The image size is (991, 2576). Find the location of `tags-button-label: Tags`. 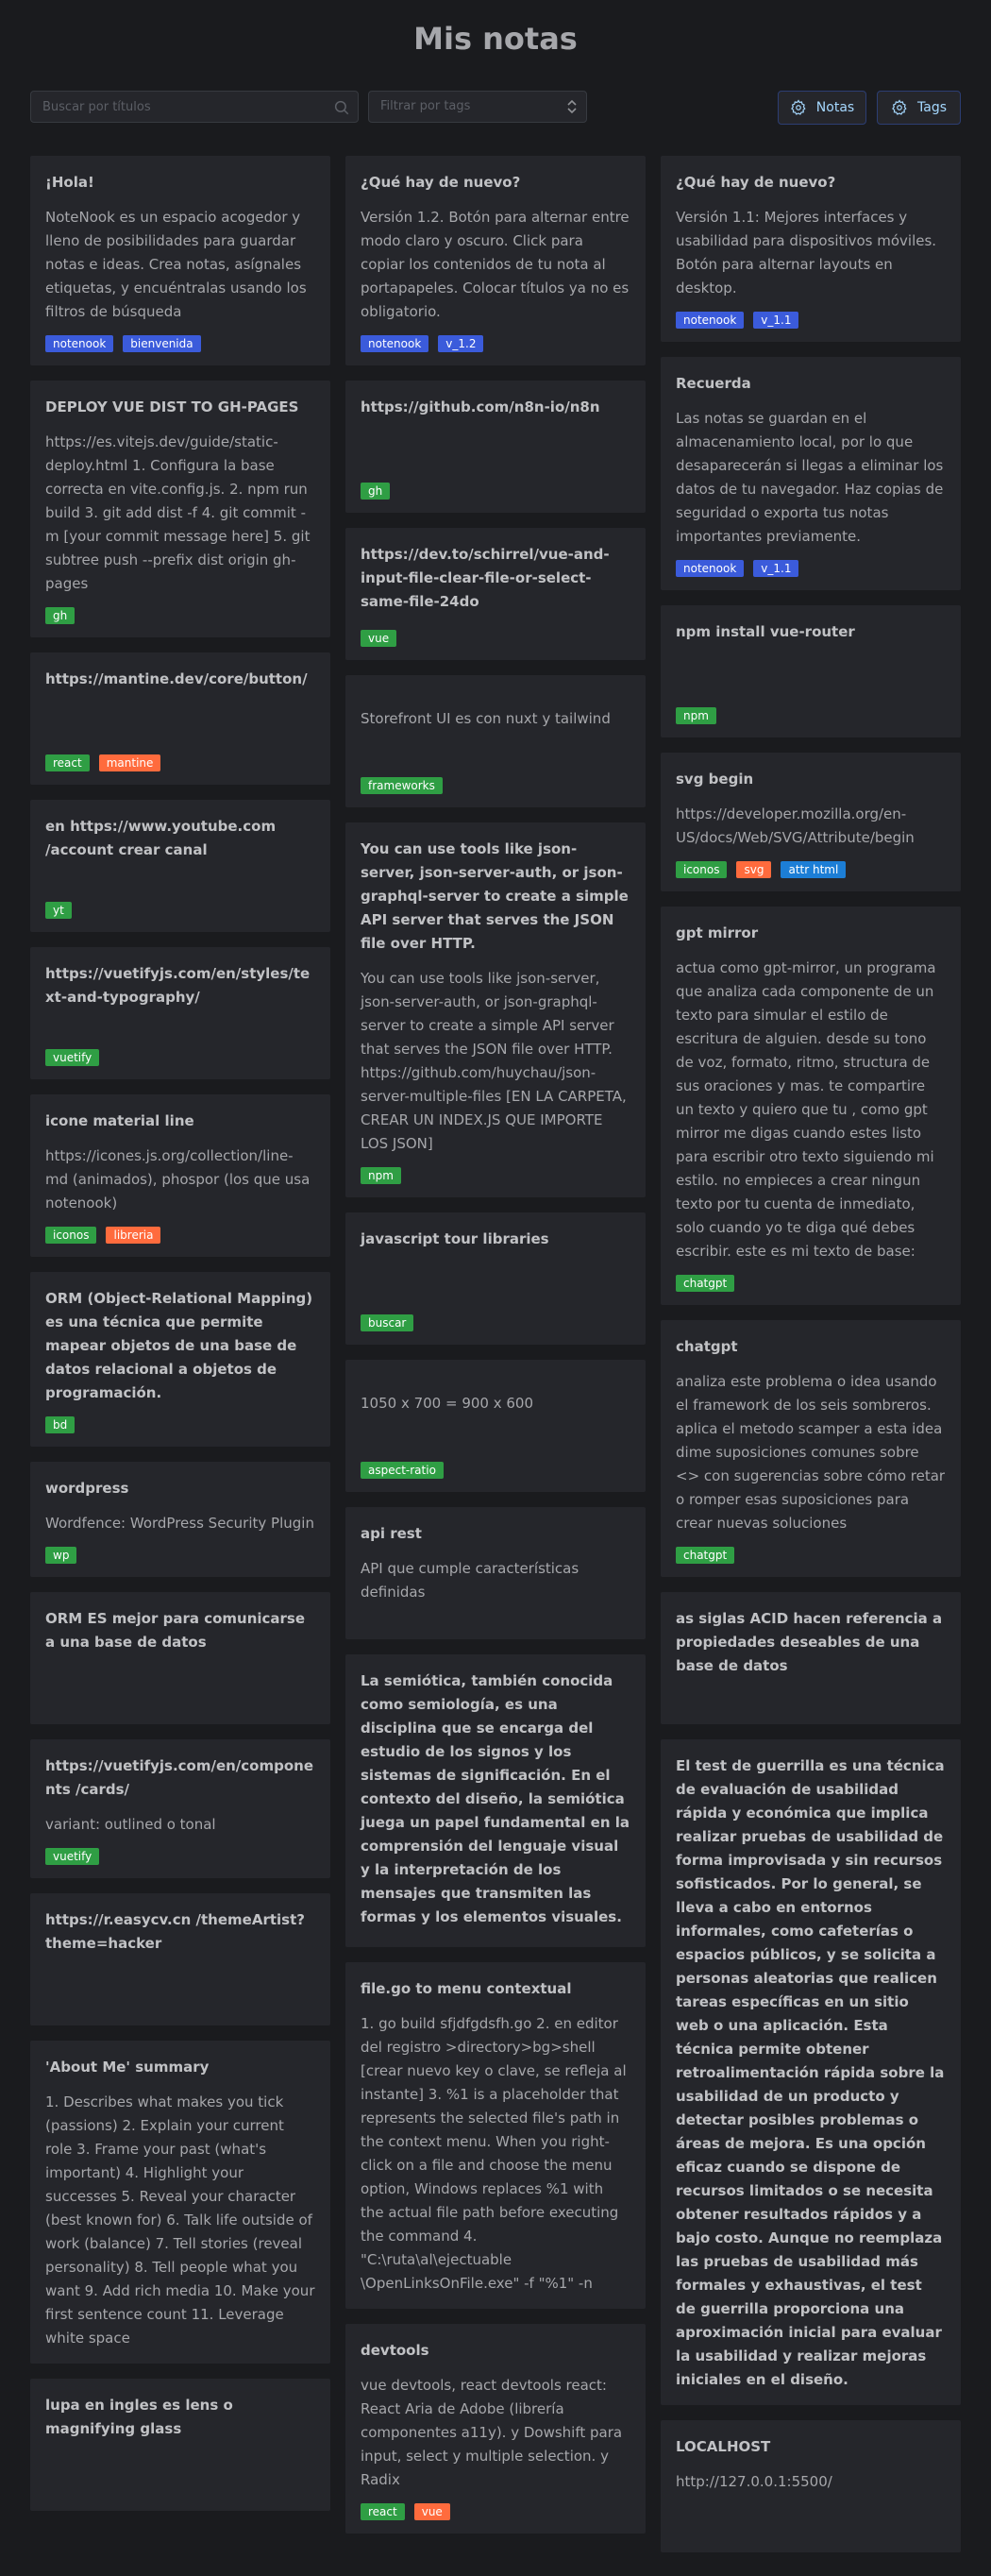

tags-button-label: Tags is located at coordinates (932, 107).